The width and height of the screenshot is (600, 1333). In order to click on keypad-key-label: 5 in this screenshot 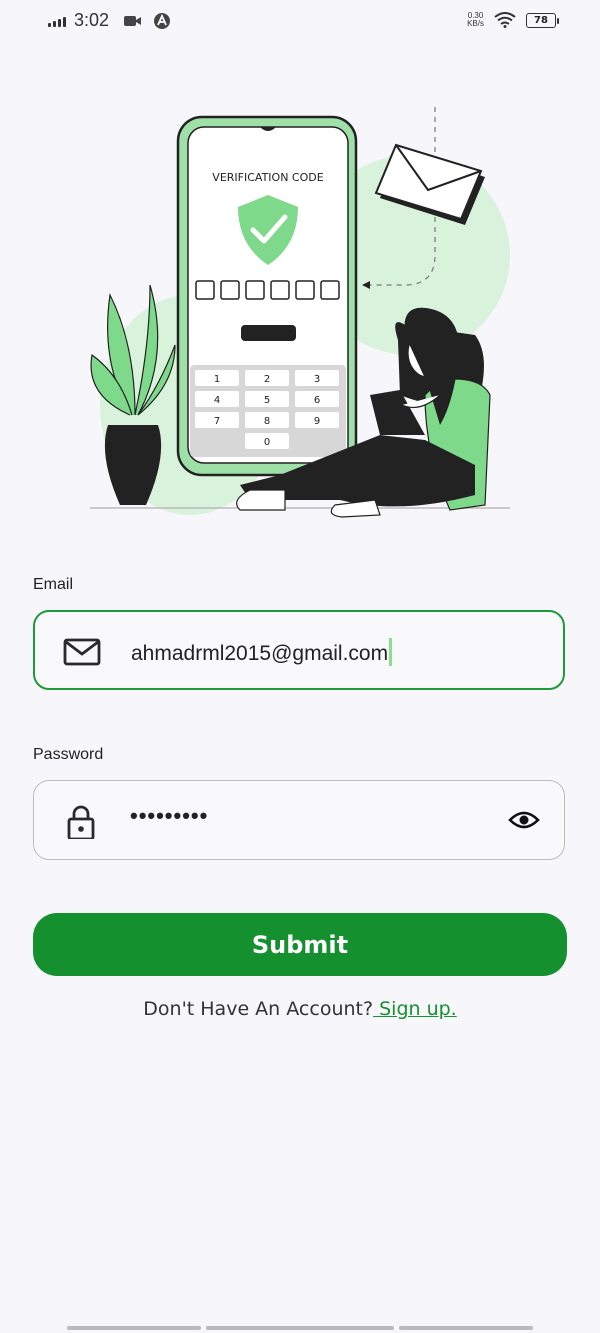, I will do `click(267, 400)`.